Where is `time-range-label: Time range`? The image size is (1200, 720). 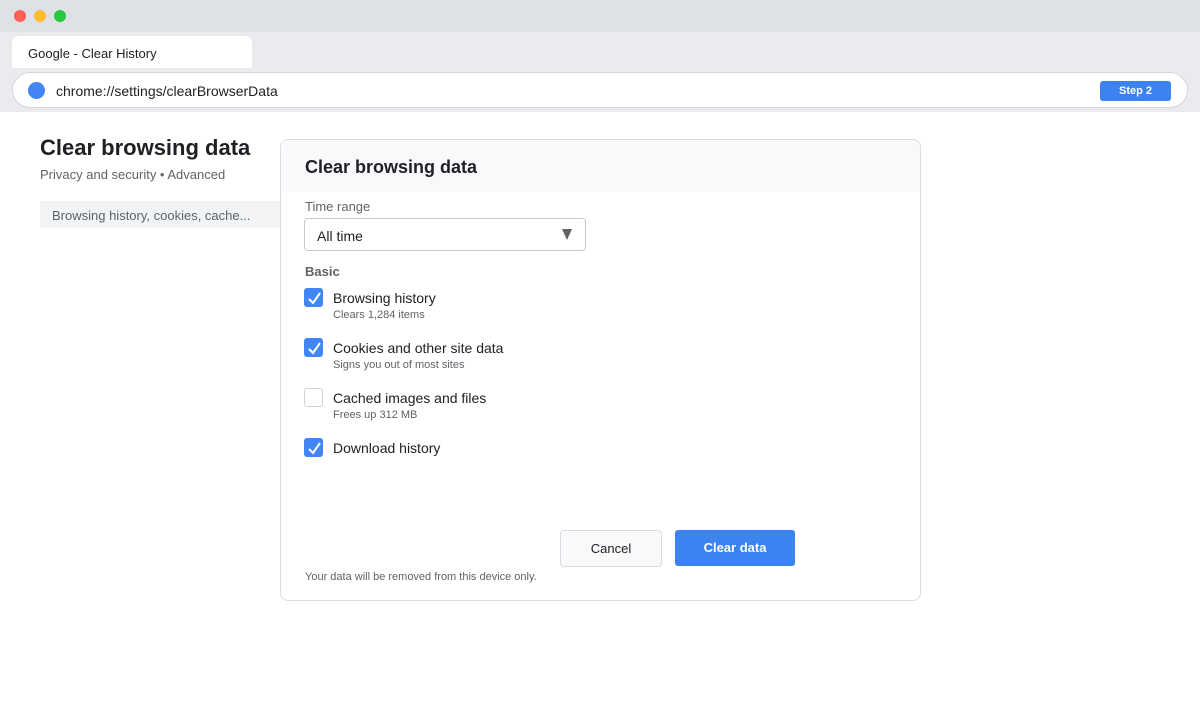
time-range-label: Time range is located at coordinates (338, 206).